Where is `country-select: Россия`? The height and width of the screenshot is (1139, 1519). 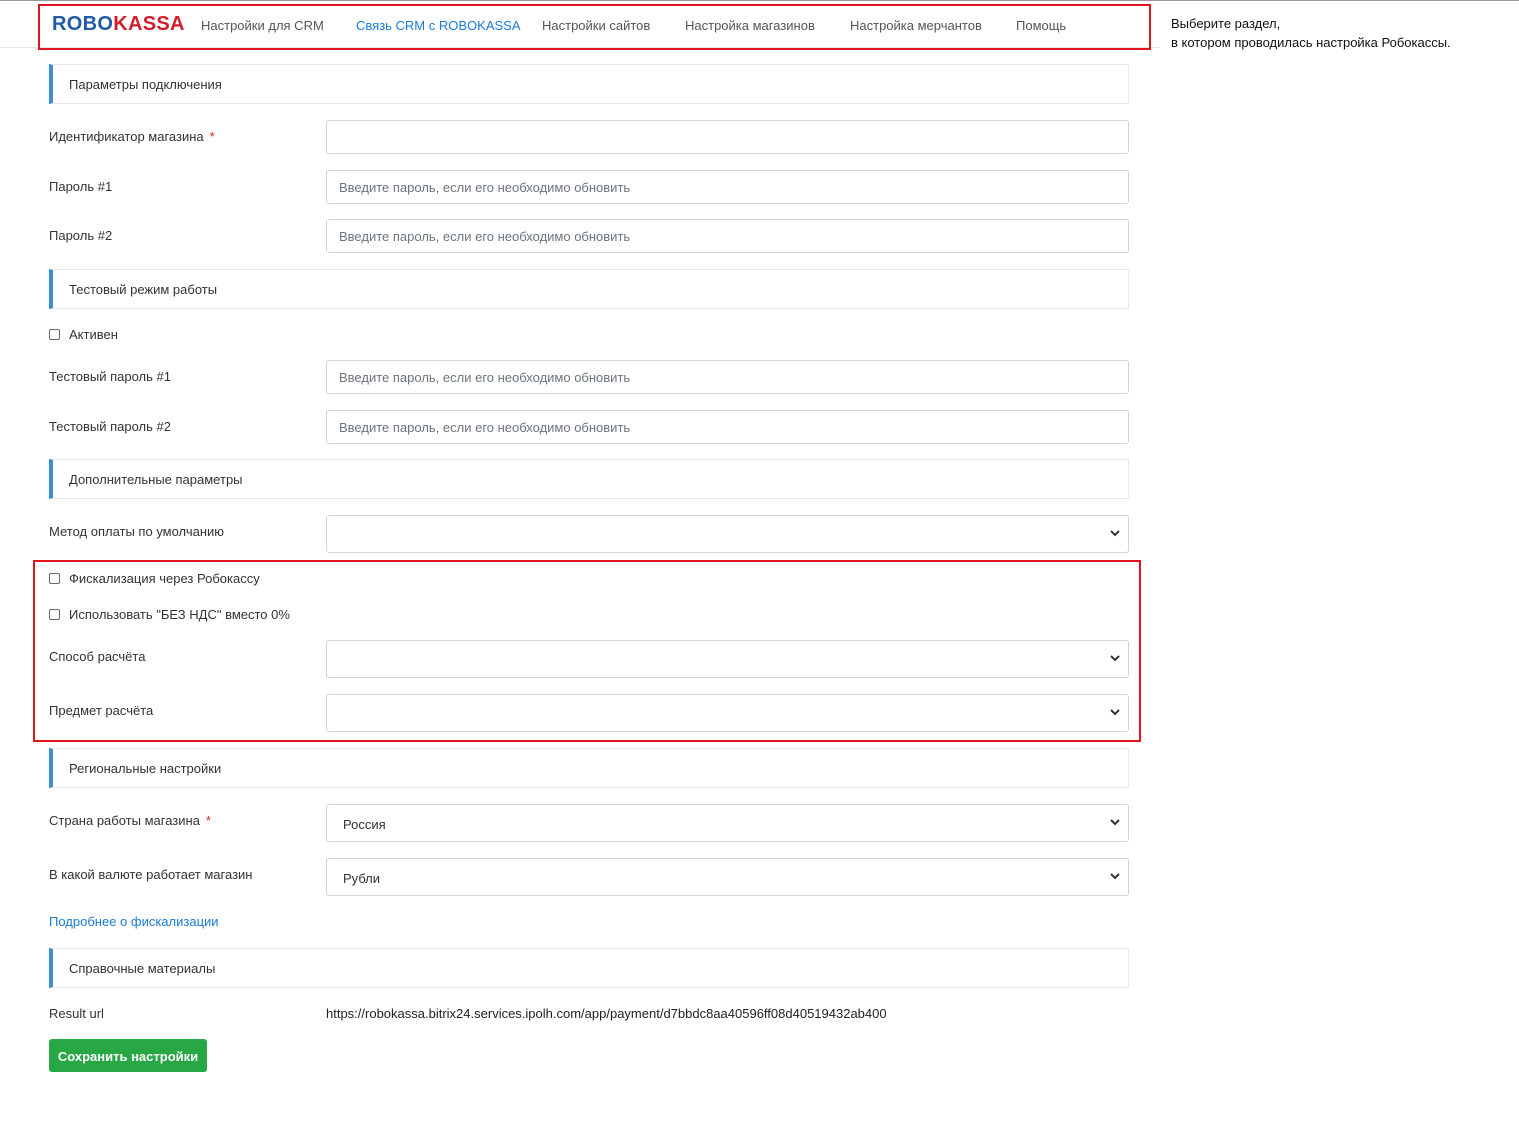
country-select: Россия is located at coordinates (727, 823).